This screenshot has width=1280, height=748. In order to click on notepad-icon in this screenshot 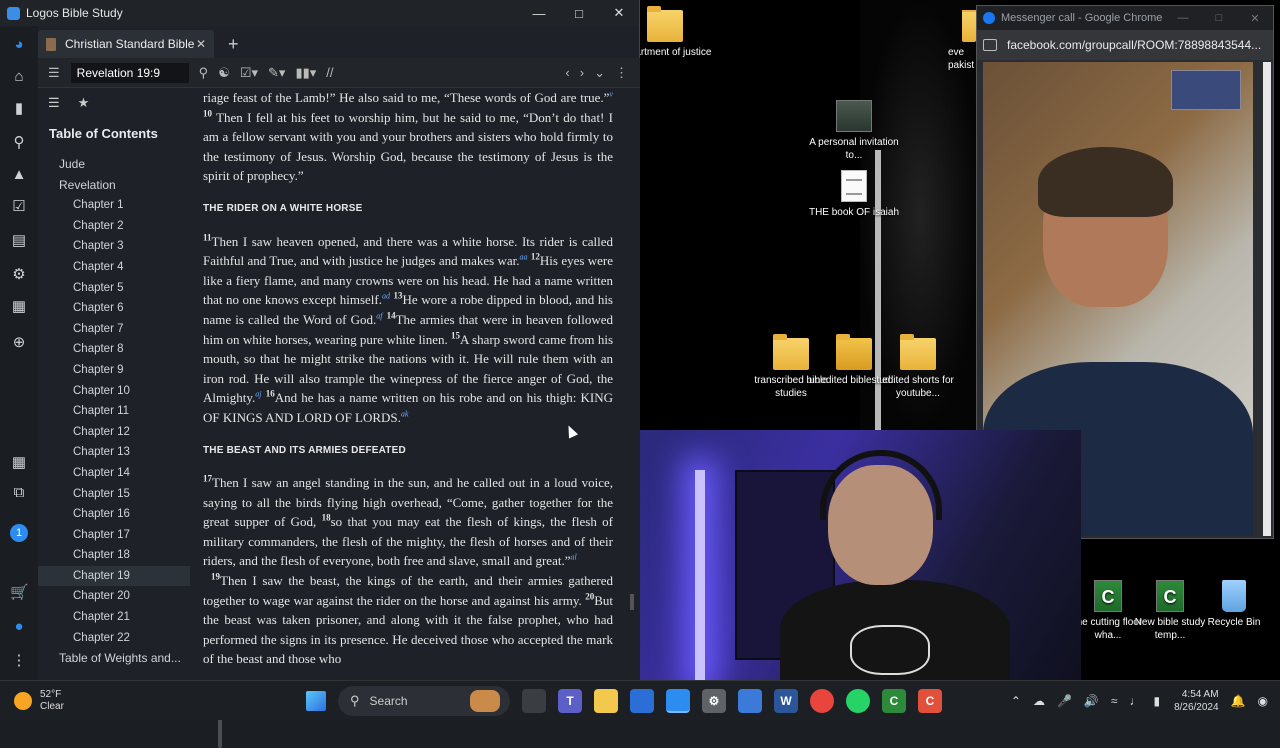, I will do `click(750, 700)`.